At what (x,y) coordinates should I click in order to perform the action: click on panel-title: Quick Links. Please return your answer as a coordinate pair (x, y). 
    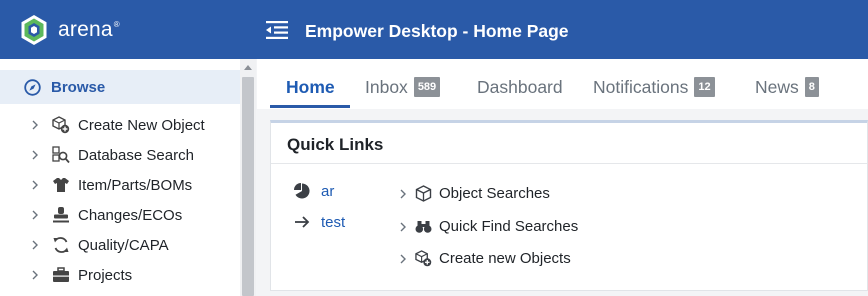
    Looking at the image, I should click on (335, 144).